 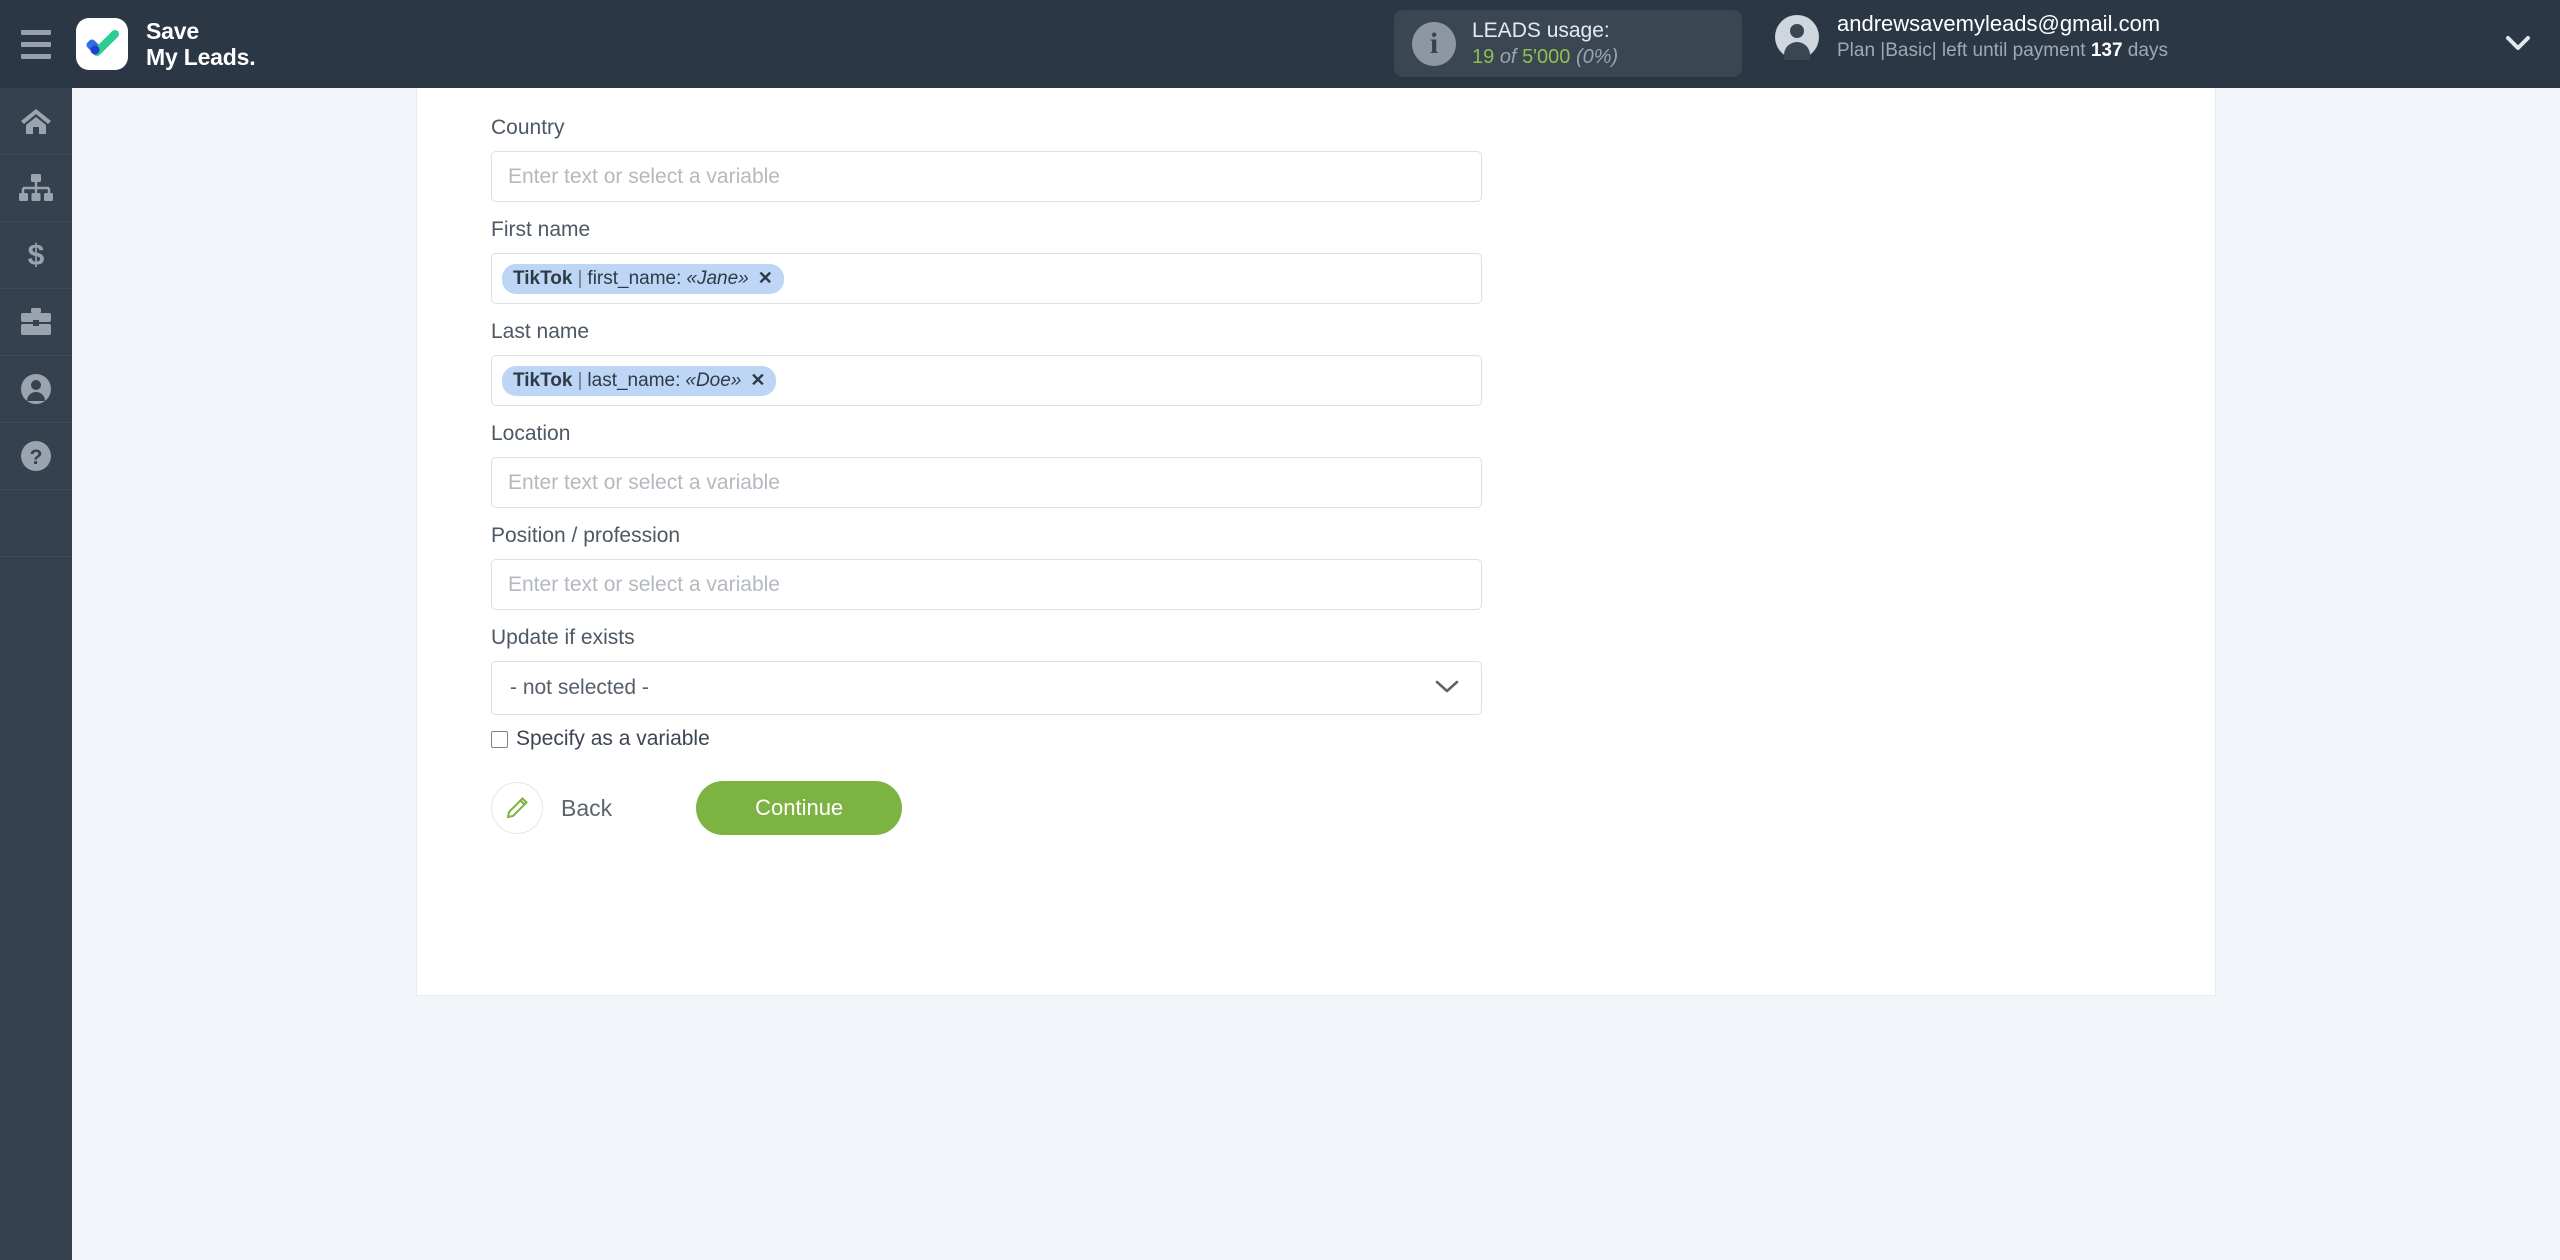 What do you see at coordinates (634, 278) in the screenshot?
I see `pill-key: first_name:` at bounding box center [634, 278].